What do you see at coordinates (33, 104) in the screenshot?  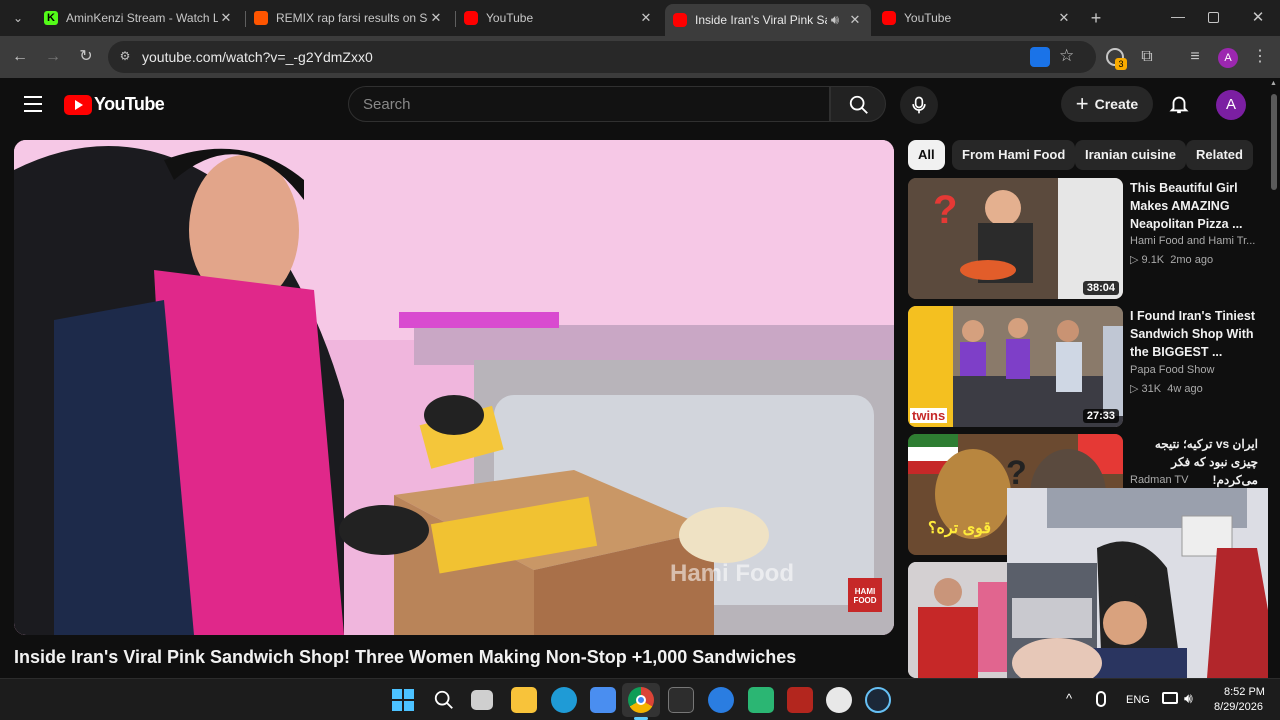 I see `hamburger-menu-icon` at bounding box center [33, 104].